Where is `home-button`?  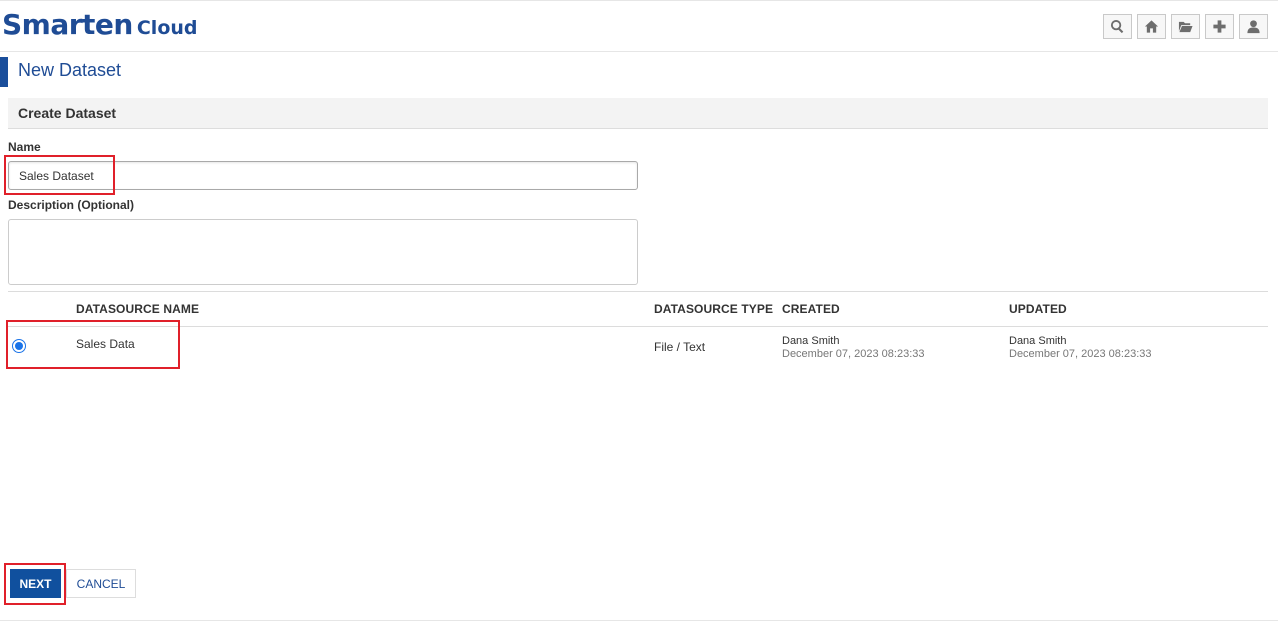 home-button is located at coordinates (1151, 26).